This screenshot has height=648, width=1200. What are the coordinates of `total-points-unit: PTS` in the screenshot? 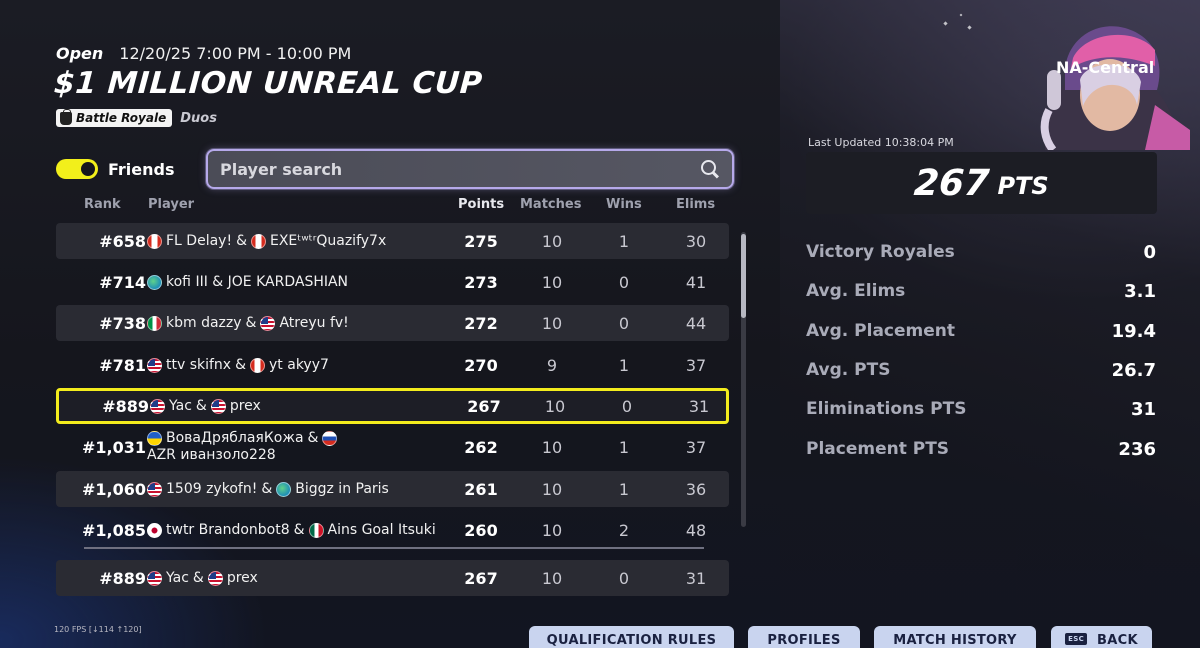 It's located at (1023, 186).